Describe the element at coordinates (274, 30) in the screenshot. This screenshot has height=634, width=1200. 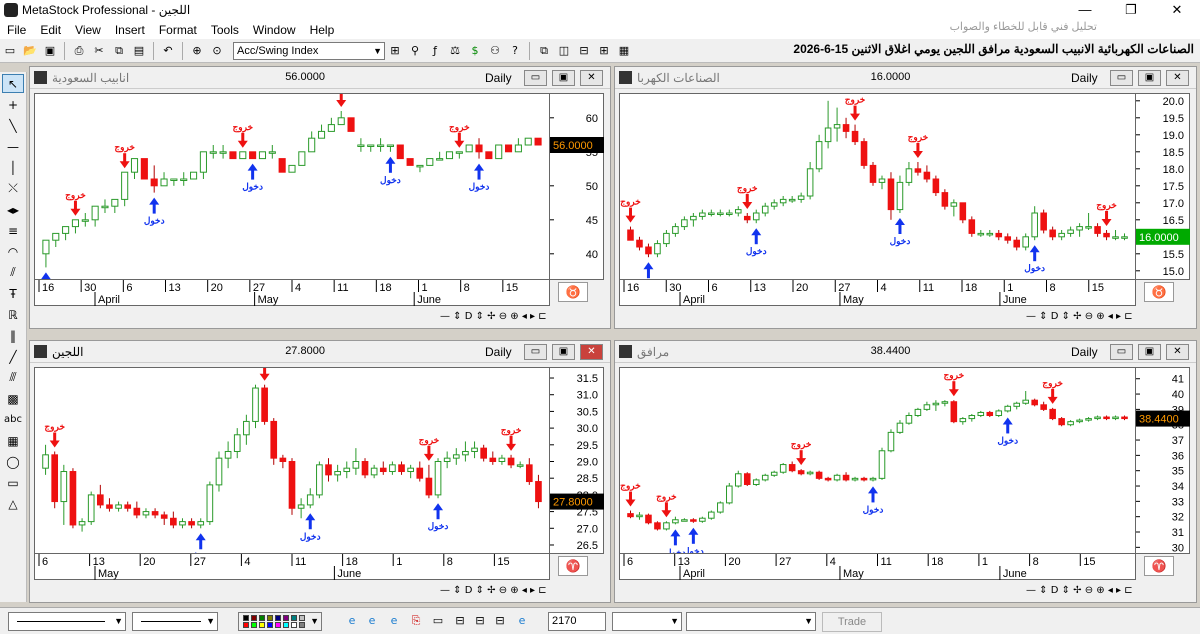
I see `menu-window: Window` at that location.